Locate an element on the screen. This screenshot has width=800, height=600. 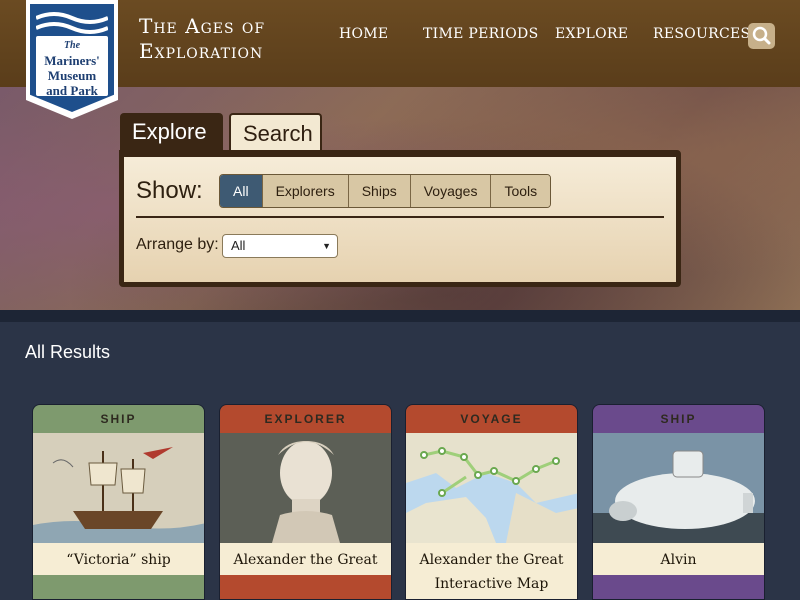
museum-logo: The Mariners' Museum and Park is located at coordinates (72, 59).